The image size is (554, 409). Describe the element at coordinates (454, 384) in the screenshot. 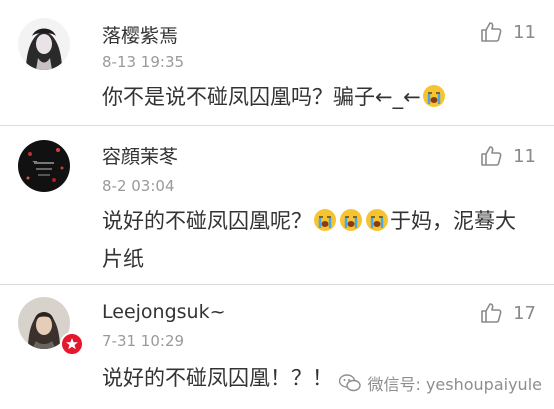

I see `watermark-text: 微信号: yeshoupaiyule` at that location.